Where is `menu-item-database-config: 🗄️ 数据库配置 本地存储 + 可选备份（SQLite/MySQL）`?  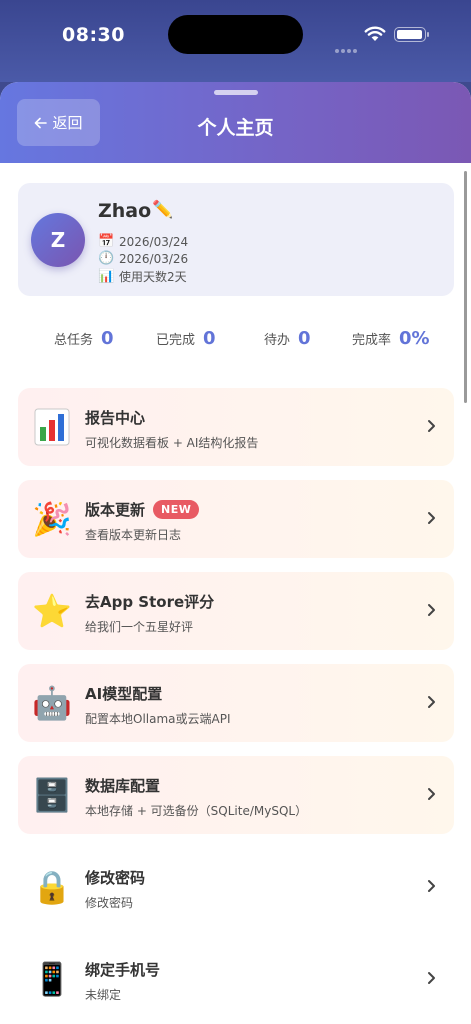
menu-item-database-config: 🗄️ 数据库配置 本地存储 + 可选备份（SQLite/MySQL） is located at coordinates (236, 795).